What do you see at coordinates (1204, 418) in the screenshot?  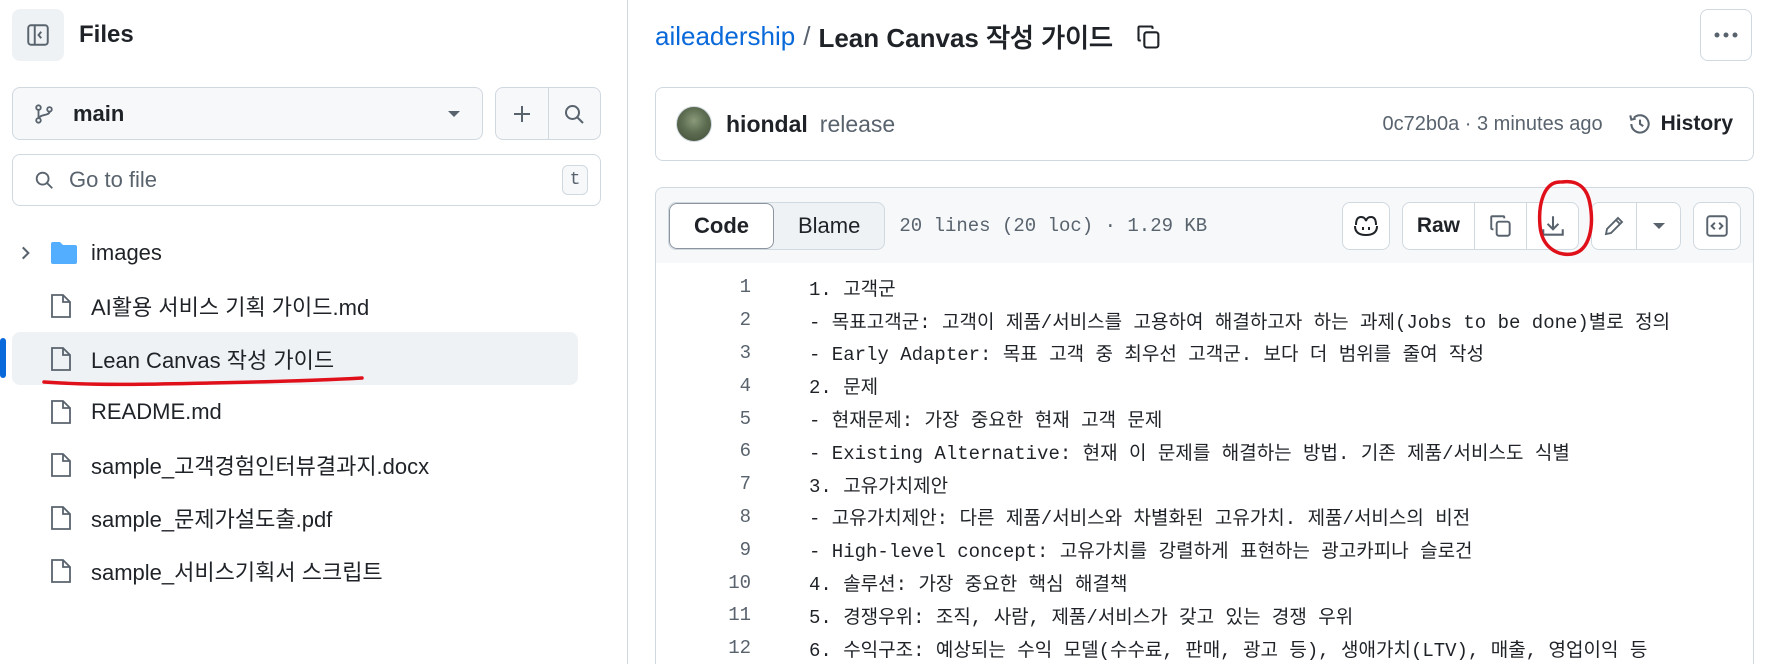 I see `code-line: 5 - 현재문제: 가장 중요한 현재 고객 문제` at bounding box center [1204, 418].